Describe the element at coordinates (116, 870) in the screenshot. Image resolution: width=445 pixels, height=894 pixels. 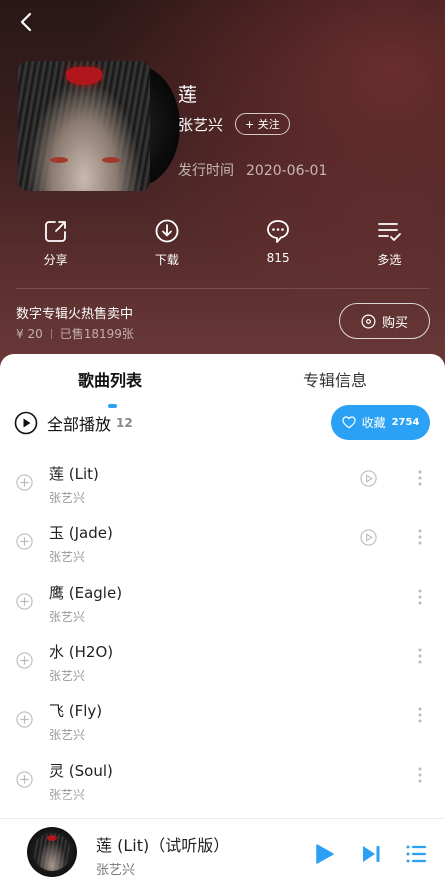
I see `now-playing-artist: 张艺兴` at that location.